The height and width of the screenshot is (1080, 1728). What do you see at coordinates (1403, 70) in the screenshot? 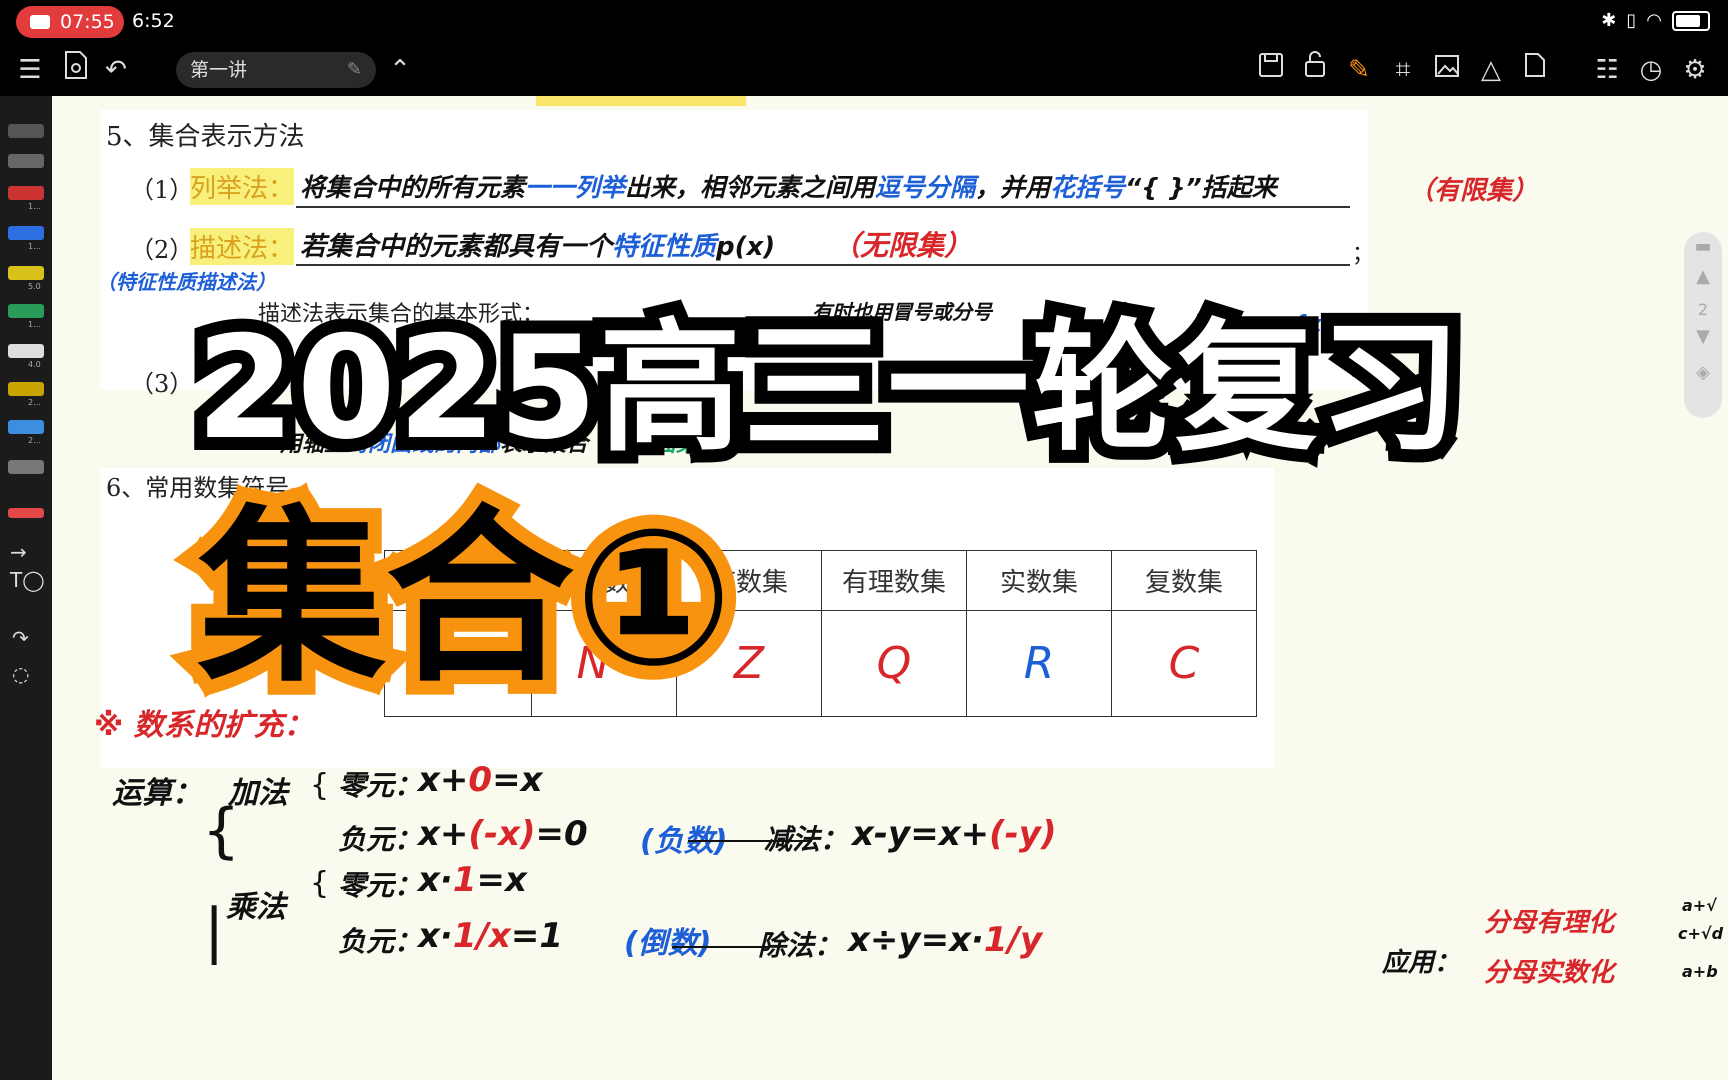
I see `crop-icon: ⌗` at bounding box center [1403, 70].